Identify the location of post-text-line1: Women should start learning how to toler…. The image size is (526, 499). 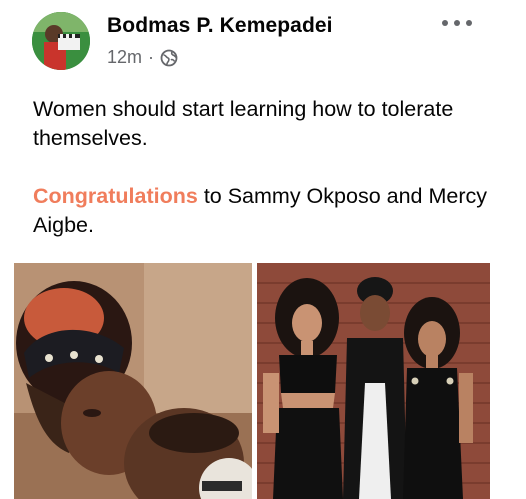
(243, 123).